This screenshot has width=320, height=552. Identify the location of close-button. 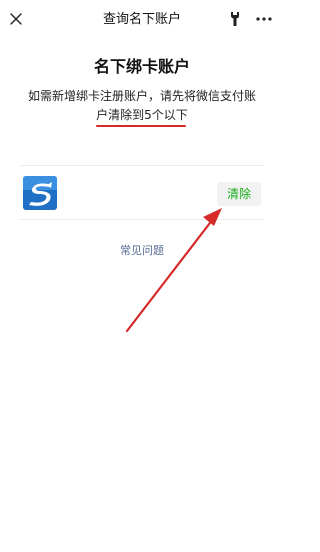
(16, 19).